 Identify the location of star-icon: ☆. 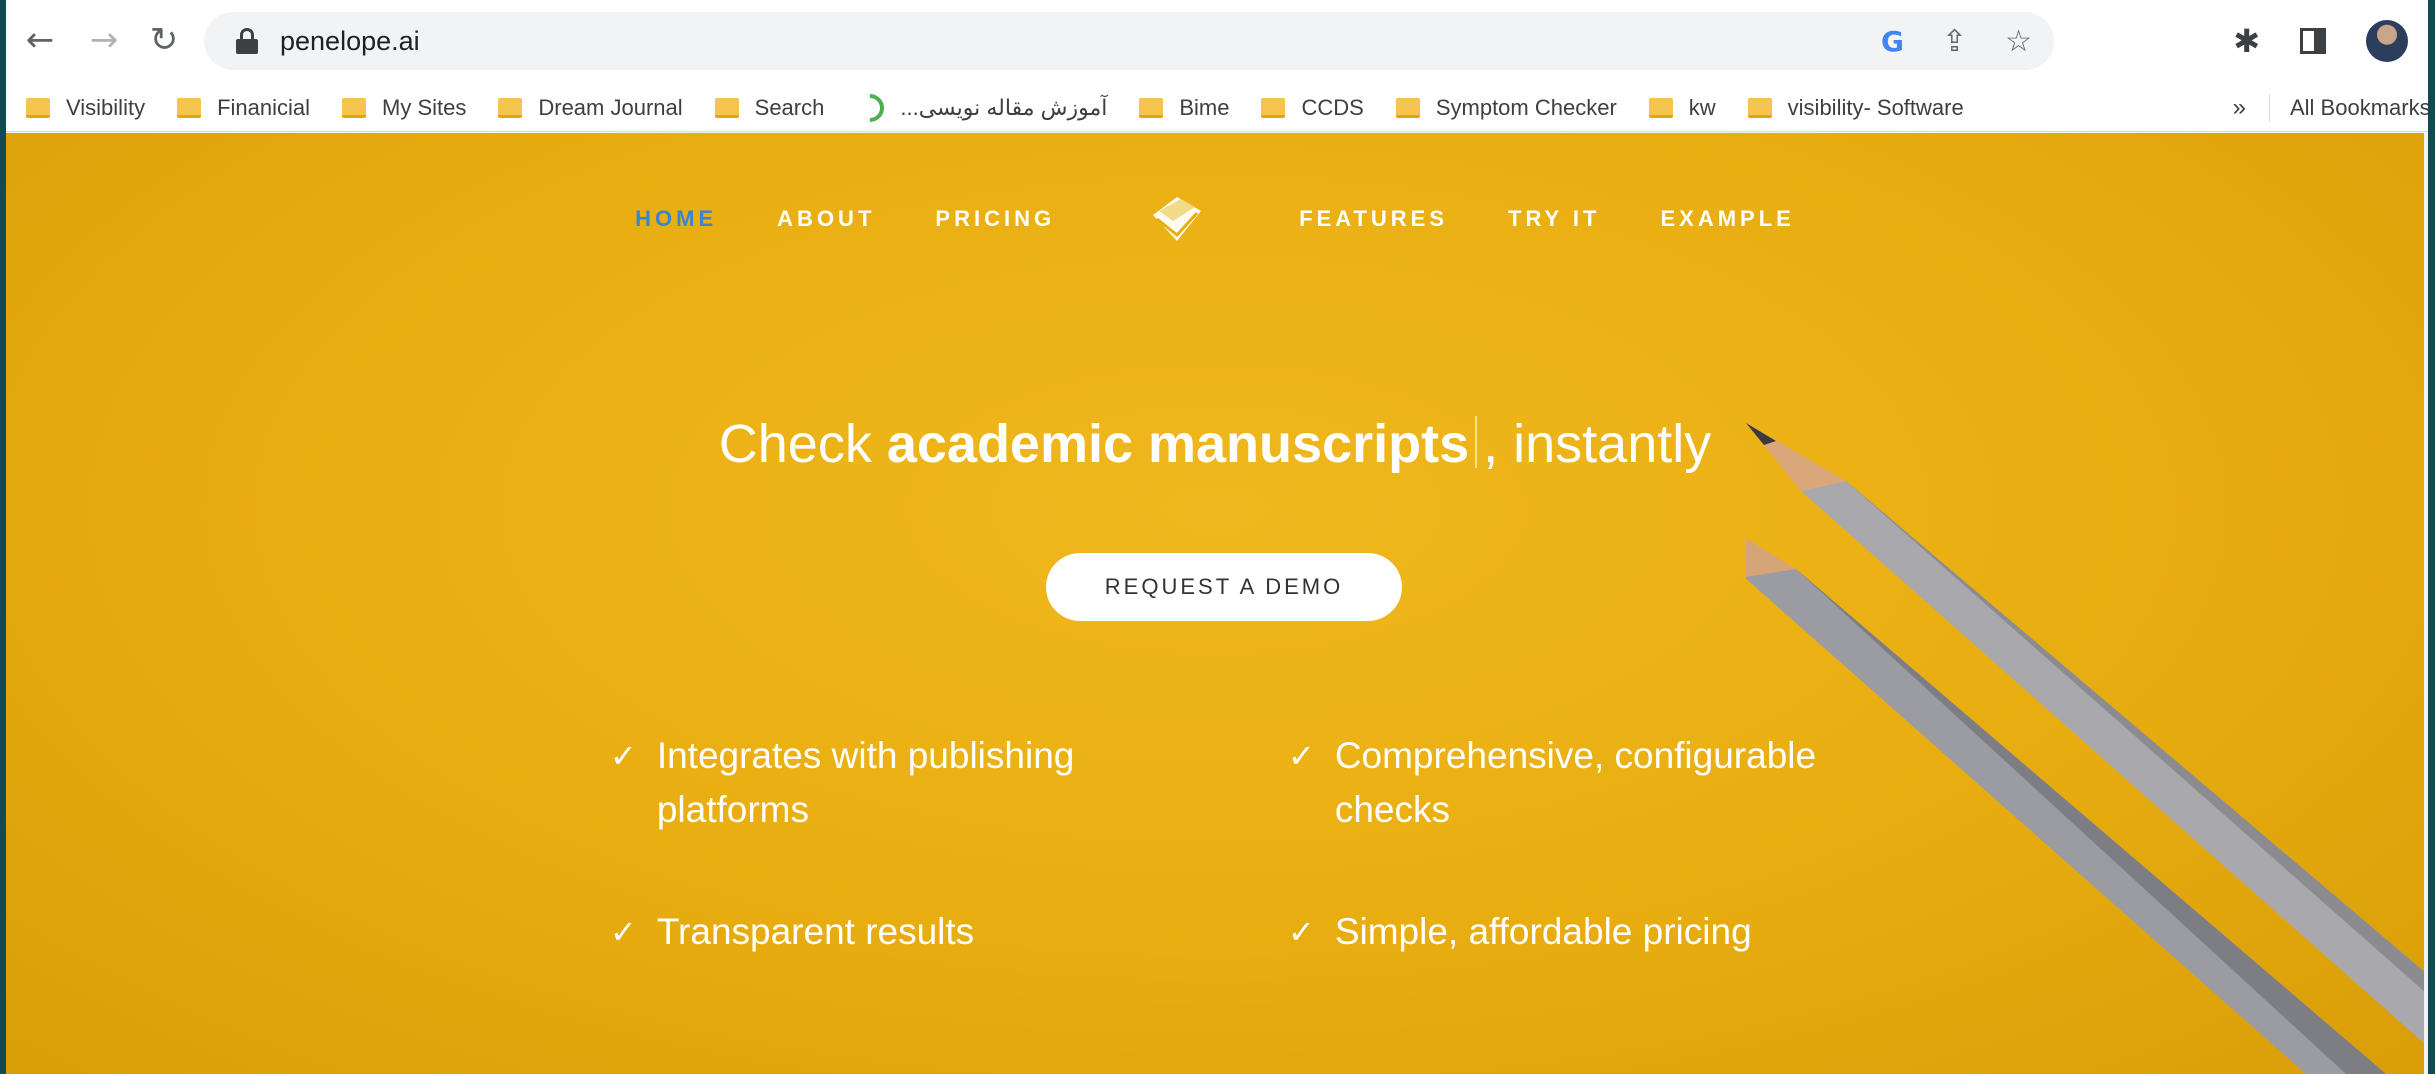
(2018, 41).